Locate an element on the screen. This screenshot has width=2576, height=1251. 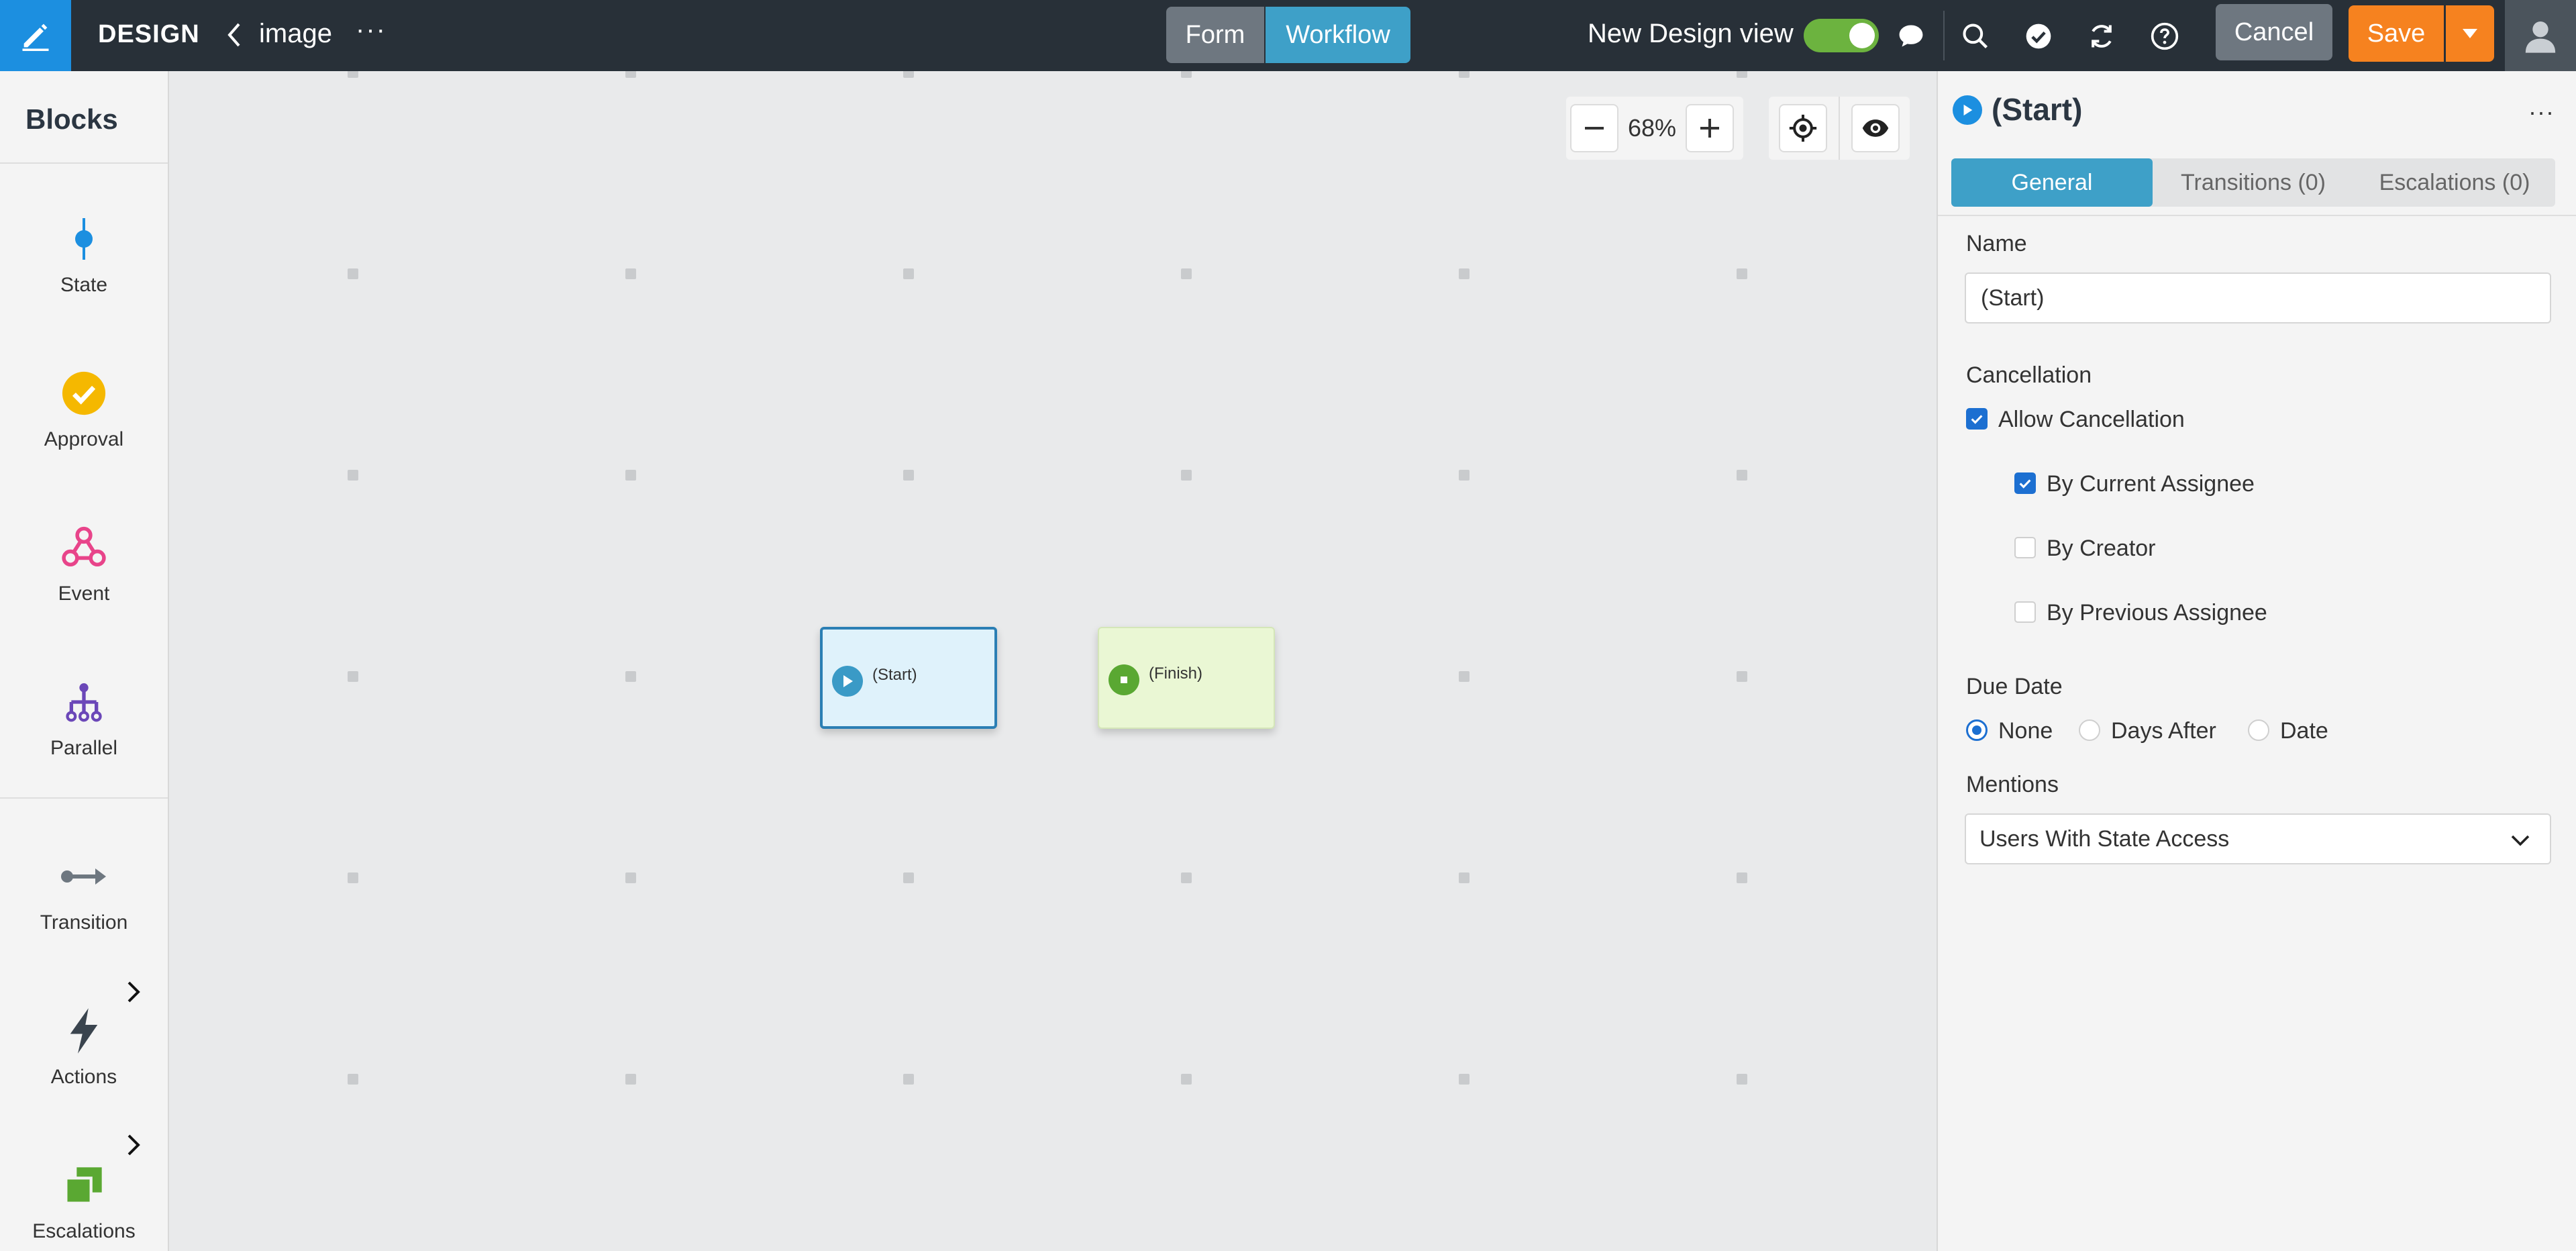
comment-icon is located at coordinates (1911, 36).